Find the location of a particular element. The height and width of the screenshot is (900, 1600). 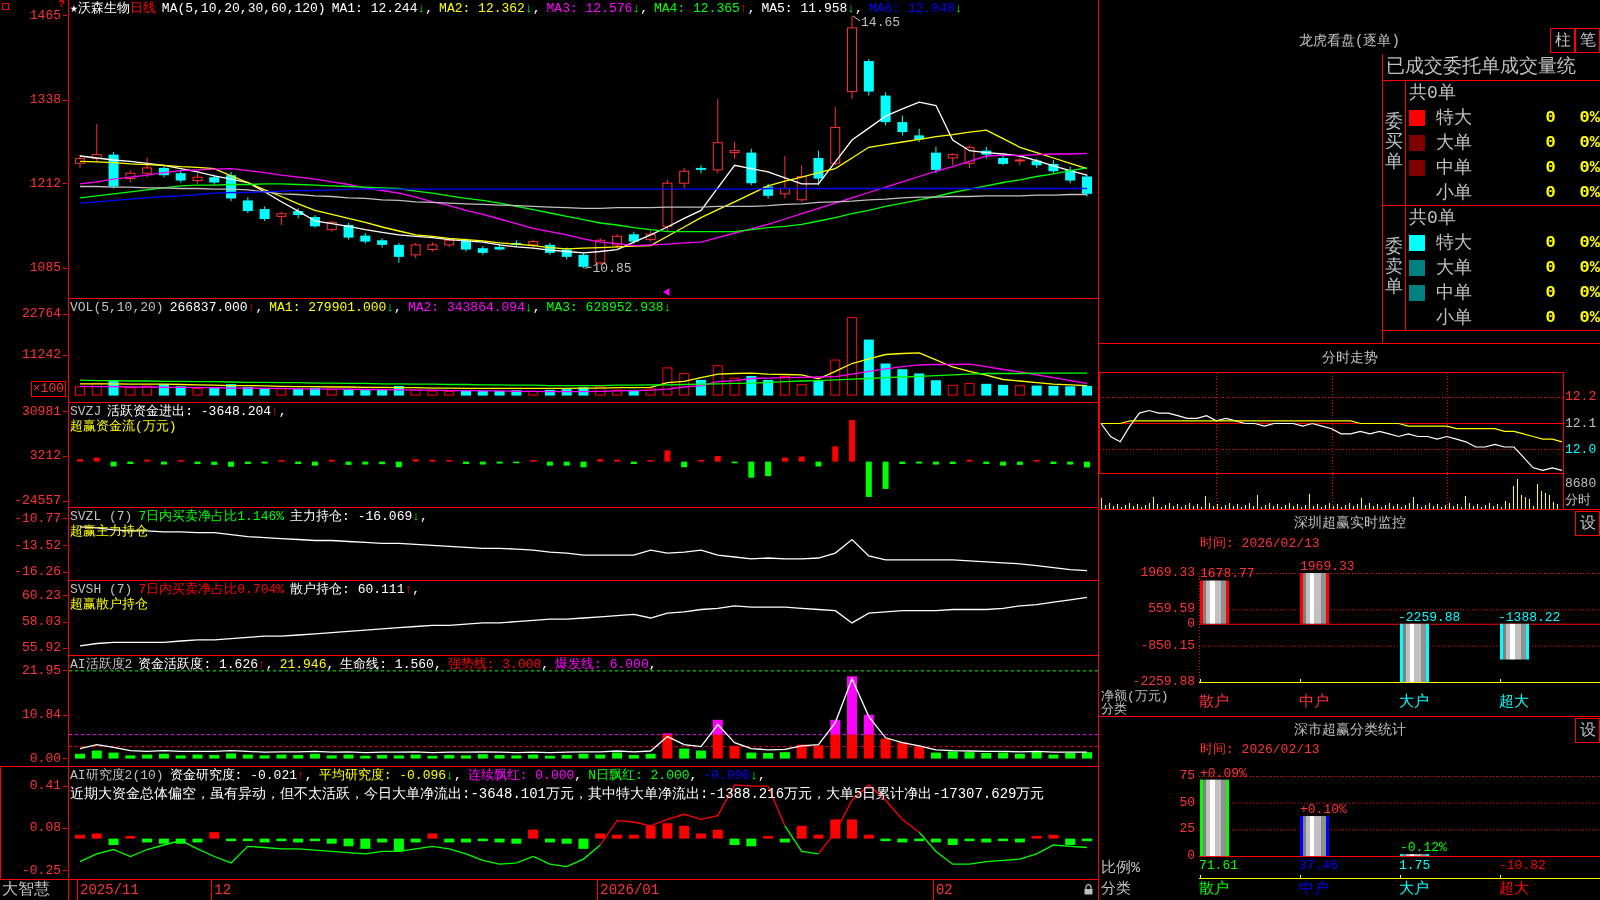

axis-title: 分类 is located at coordinates (1116, 889).